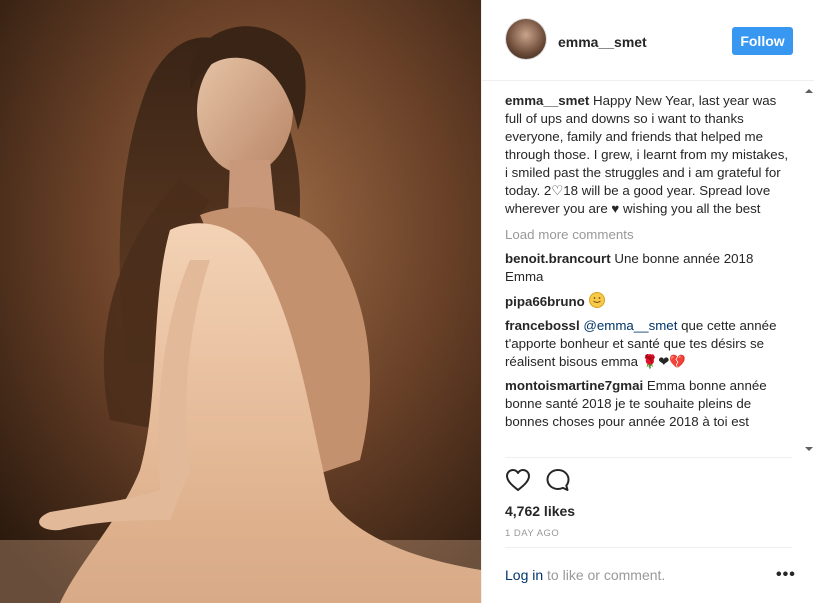 The width and height of the screenshot is (814, 603). Describe the element at coordinates (558, 482) in the screenshot. I see `comment-icon` at that location.